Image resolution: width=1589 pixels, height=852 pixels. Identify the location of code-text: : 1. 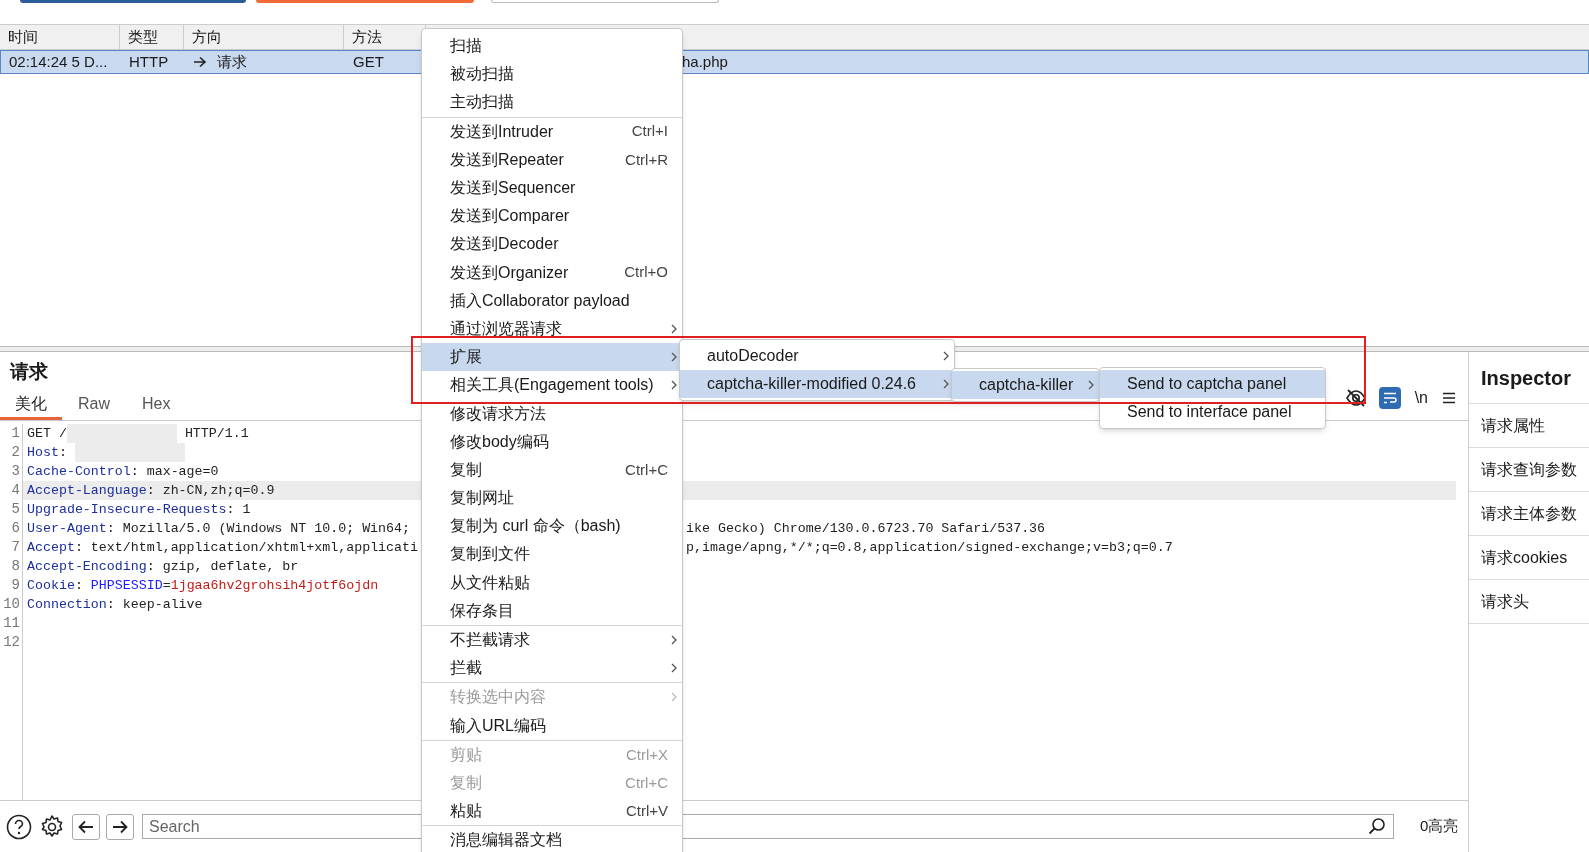
(238, 510).